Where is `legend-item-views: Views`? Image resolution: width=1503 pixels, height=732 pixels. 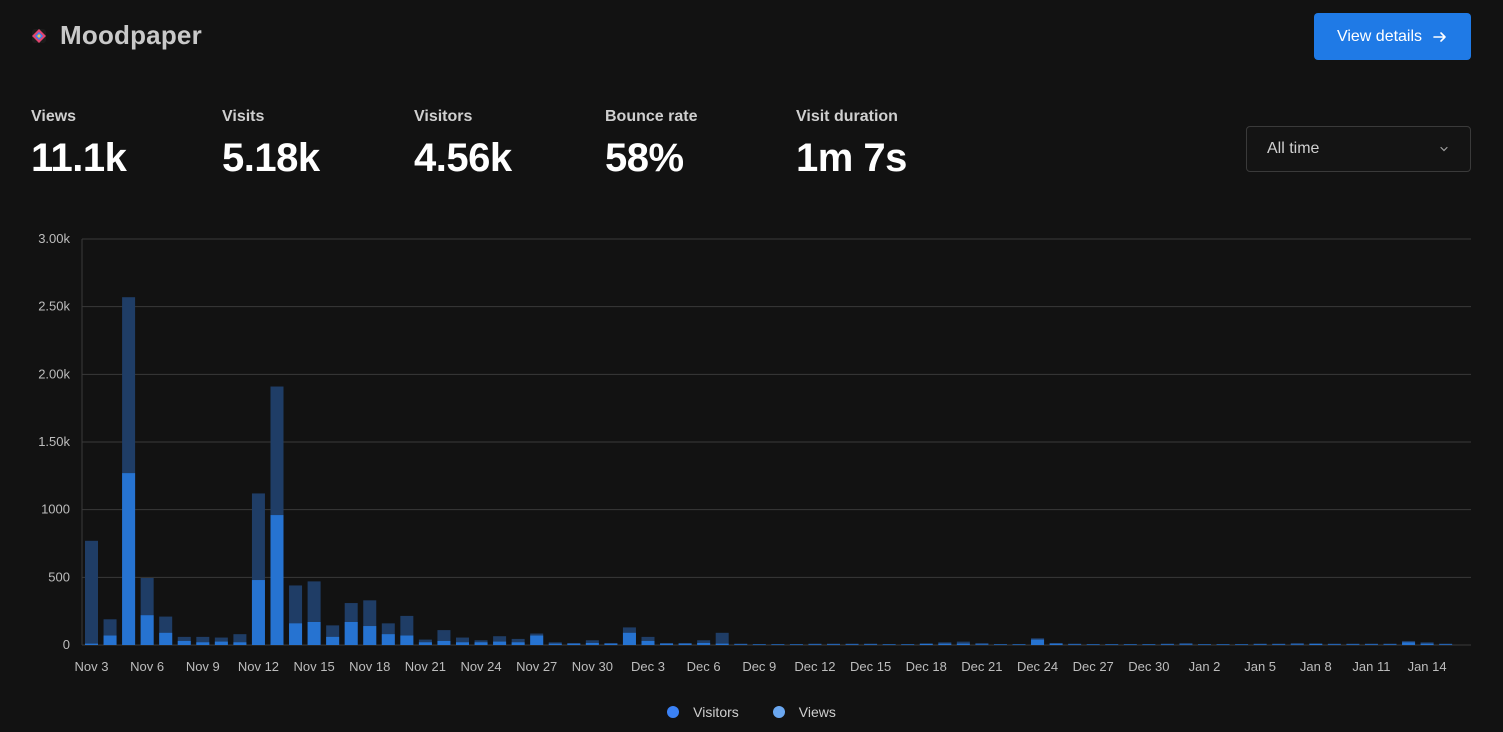 legend-item-views: Views is located at coordinates (804, 712).